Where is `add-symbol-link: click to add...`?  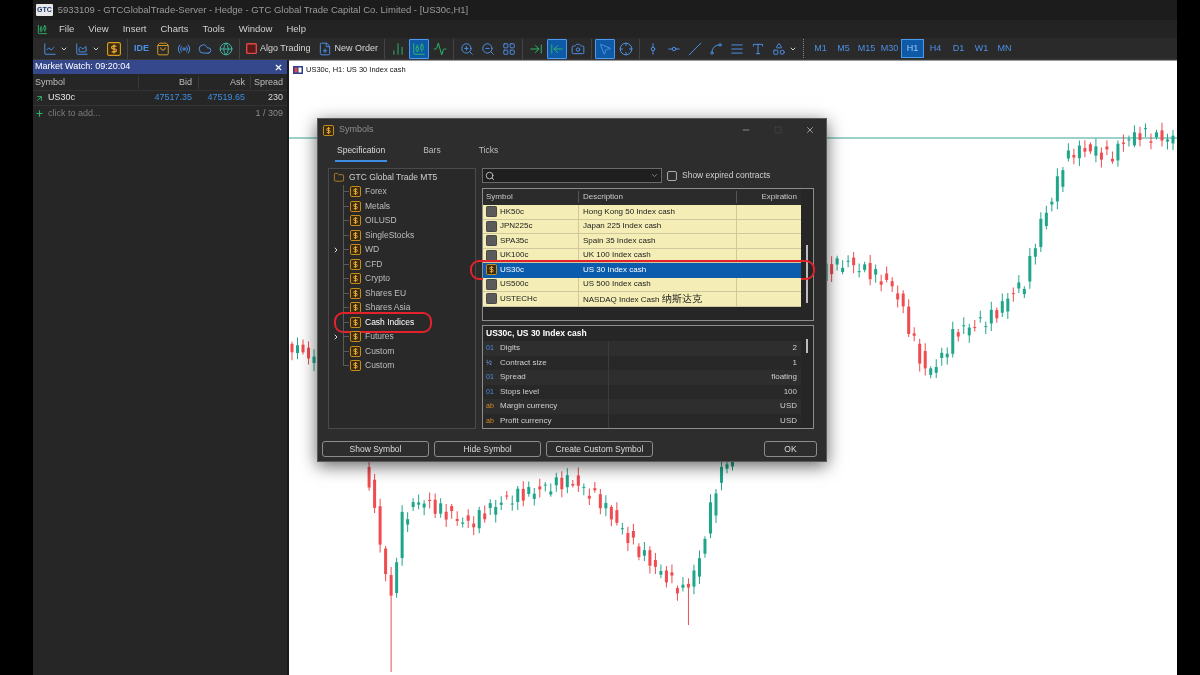
add-symbol-link: click to add... is located at coordinates (74, 113).